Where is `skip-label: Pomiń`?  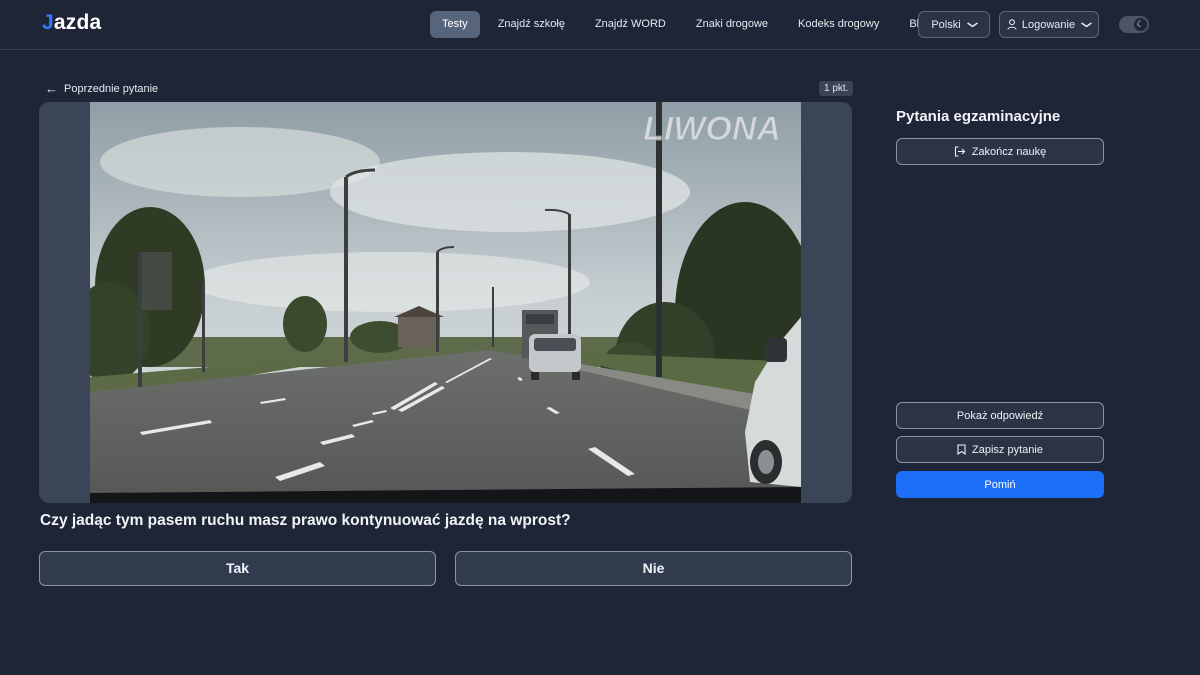 skip-label: Pomiń is located at coordinates (1000, 484).